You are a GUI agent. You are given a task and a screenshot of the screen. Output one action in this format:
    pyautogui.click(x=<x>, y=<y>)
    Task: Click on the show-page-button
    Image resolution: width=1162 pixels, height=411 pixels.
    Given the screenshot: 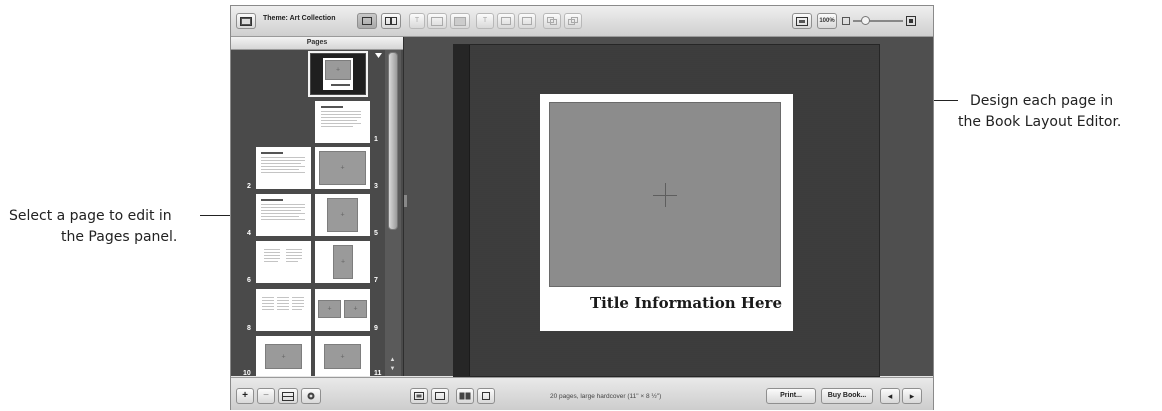 What is the action you would take?
    pyautogui.click(x=440, y=396)
    